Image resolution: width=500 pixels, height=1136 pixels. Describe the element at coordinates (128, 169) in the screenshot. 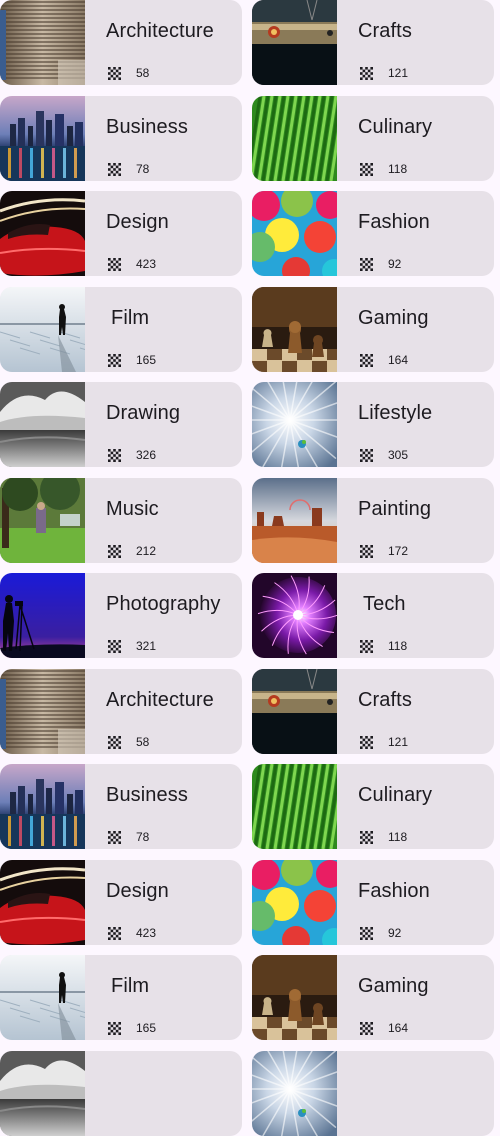

I see `topic-count-row: 78` at that location.